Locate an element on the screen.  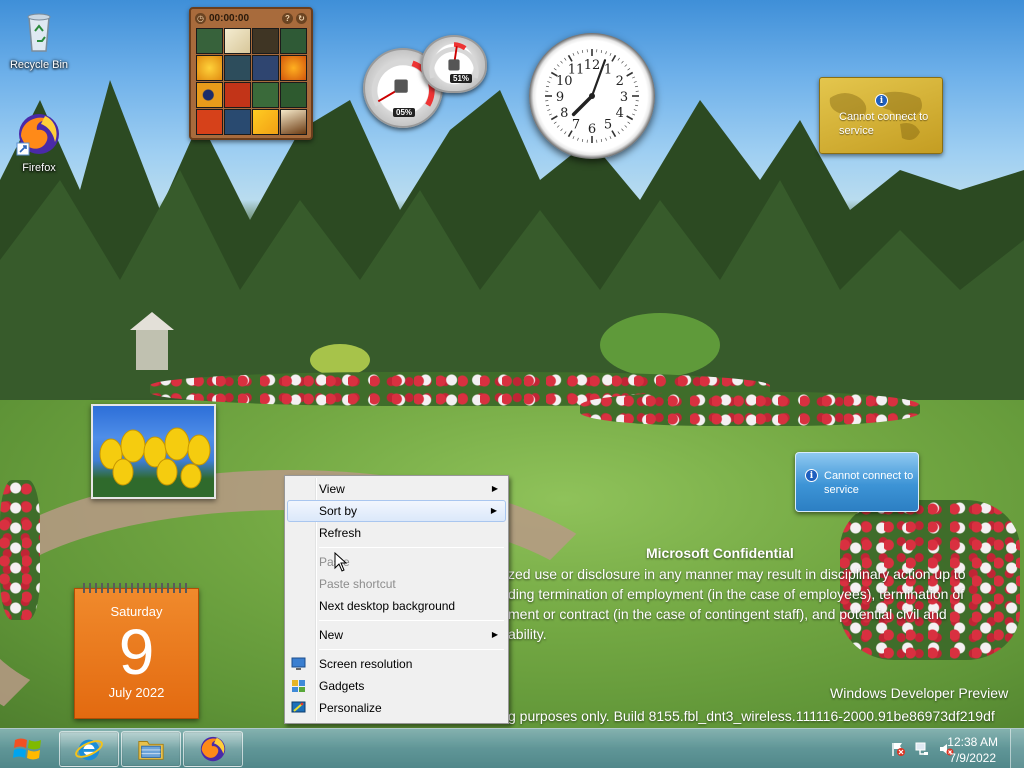
taskbar: 12:38 AM 7/9/2022 is located at coordinates (512, 748).